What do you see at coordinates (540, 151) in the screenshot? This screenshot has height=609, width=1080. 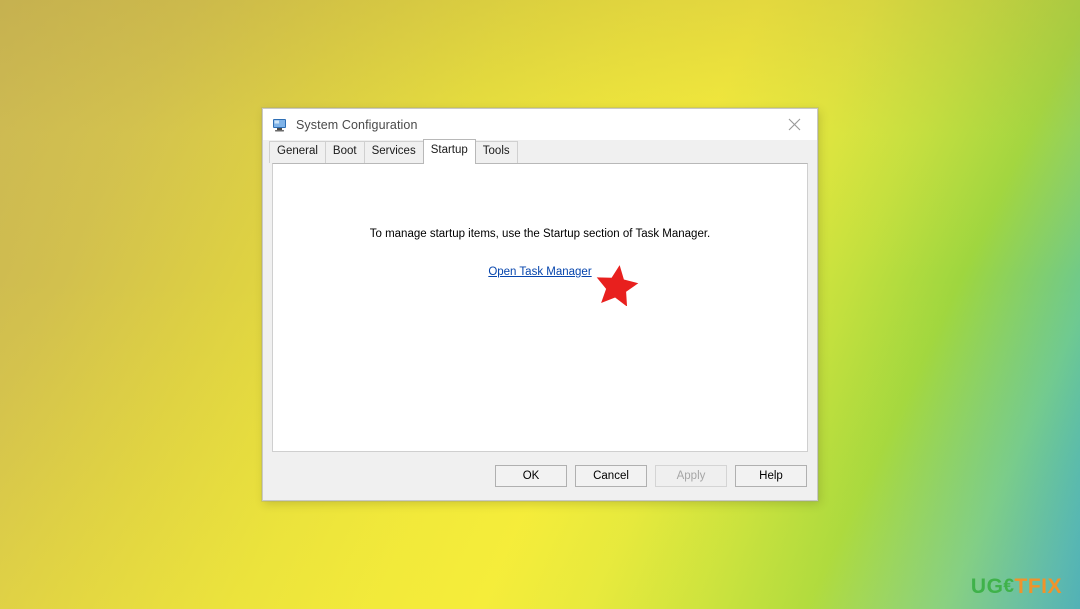 I see `dialog-tabstrip: General Boot Services Startup Tools` at bounding box center [540, 151].